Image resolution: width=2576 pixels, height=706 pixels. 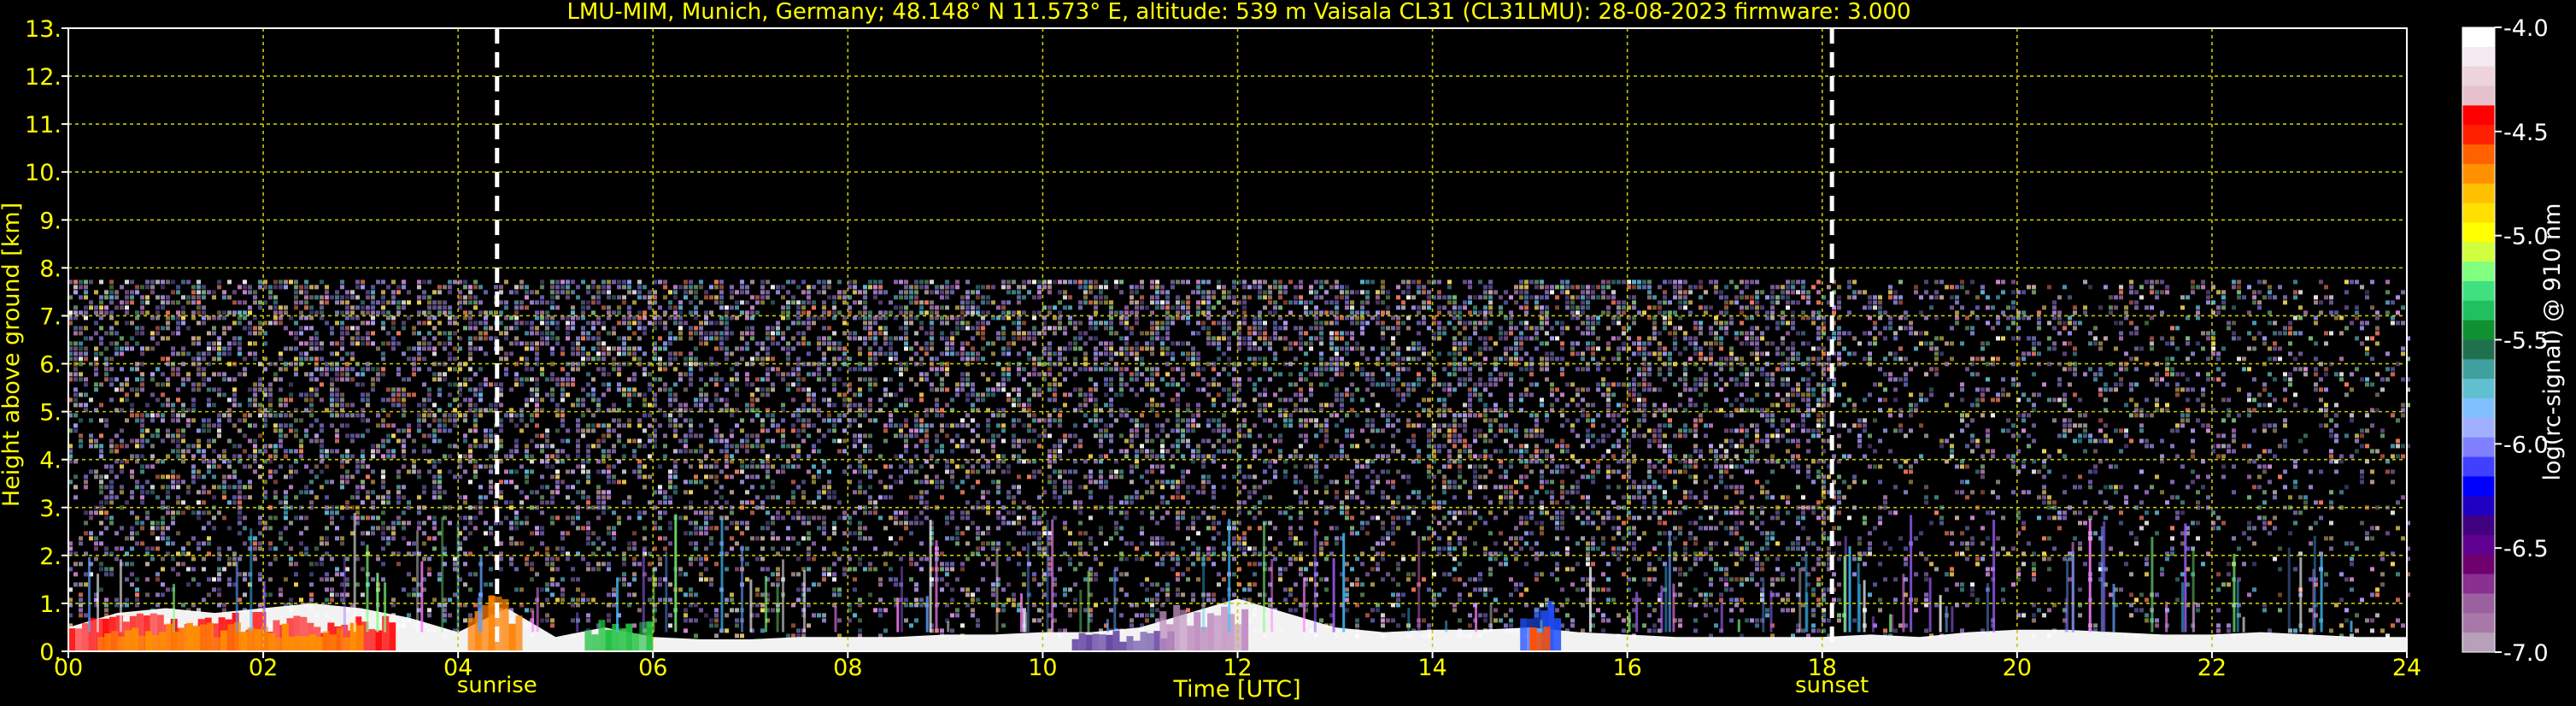 What do you see at coordinates (2017, 668) in the screenshot?
I see `x-tick-label: 20` at bounding box center [2017, 668].